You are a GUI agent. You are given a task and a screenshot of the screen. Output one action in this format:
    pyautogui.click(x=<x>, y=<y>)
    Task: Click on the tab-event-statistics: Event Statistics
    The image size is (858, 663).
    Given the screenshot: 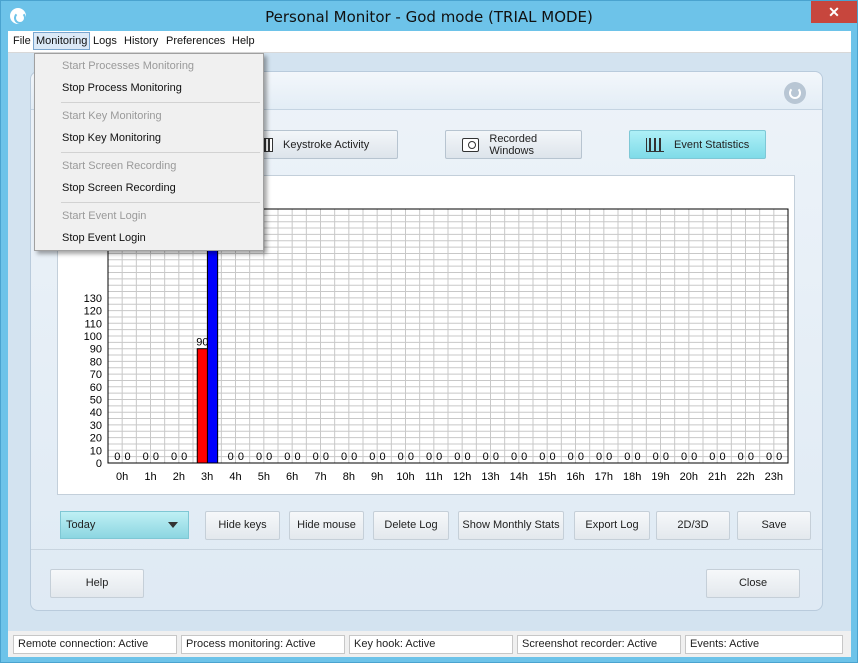 What is the action you would take?
    pyautogui.click(x=697, y=144)
    